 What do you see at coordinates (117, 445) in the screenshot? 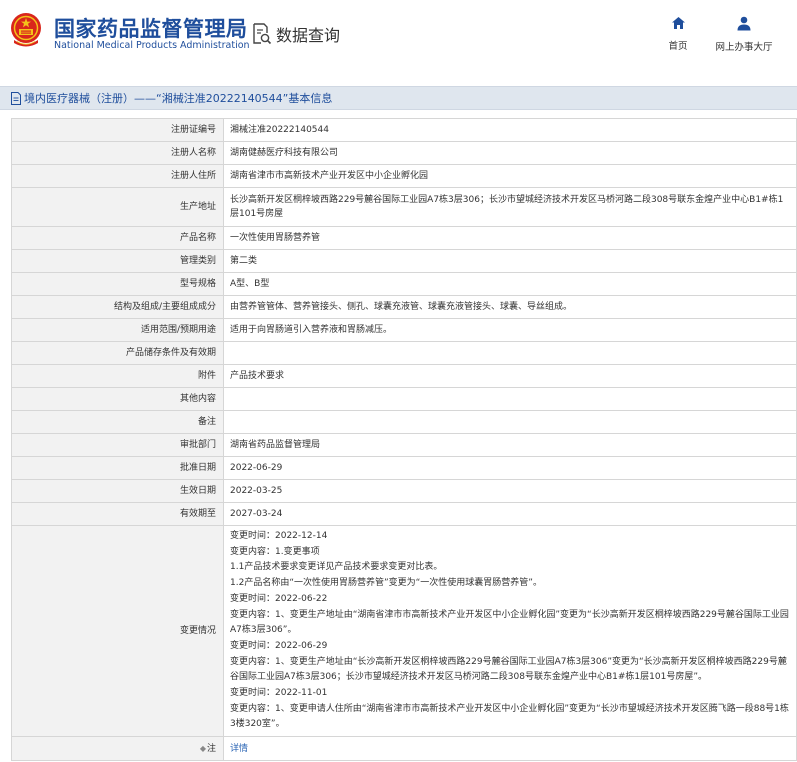
I see `row-key: 审批部门` at bounding box center [117, 445].